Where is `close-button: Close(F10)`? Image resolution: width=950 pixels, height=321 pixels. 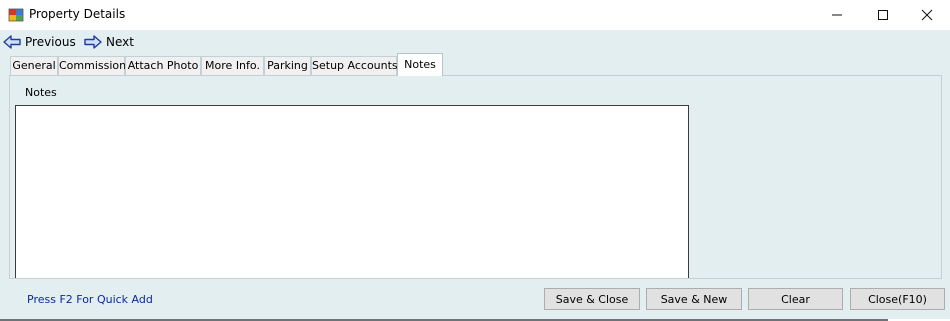
close-button: Close(F10) is located at coordinates (897, 299).